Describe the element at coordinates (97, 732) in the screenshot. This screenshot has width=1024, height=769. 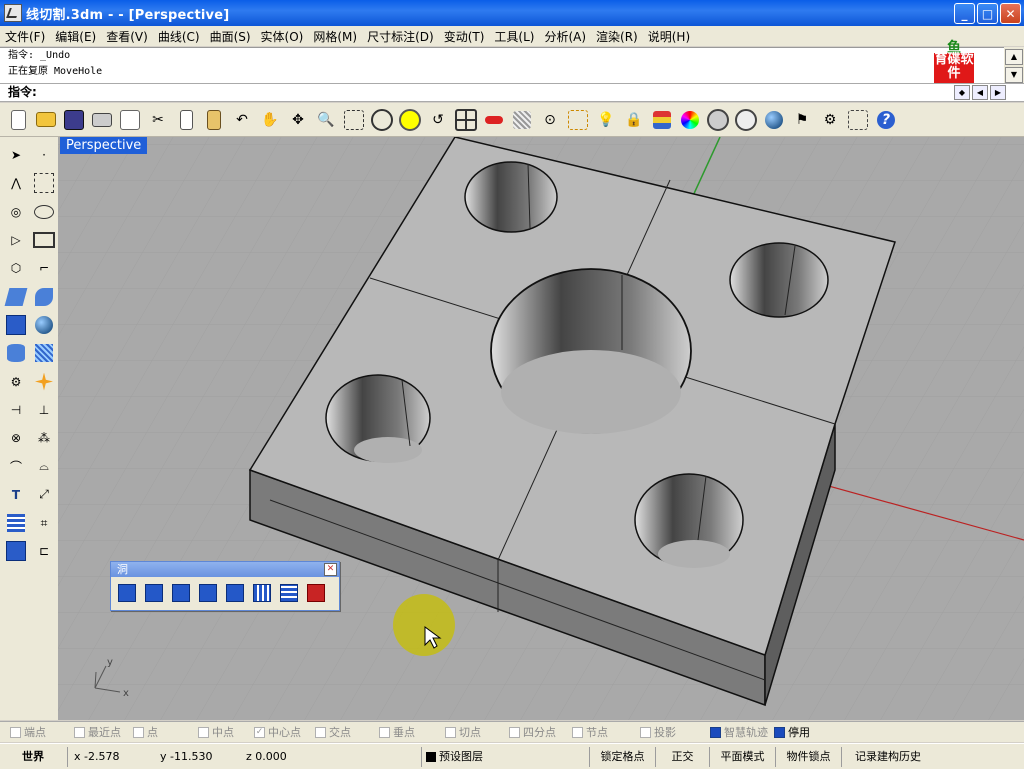
I see `osnap-nearest: 最近点` at that location.